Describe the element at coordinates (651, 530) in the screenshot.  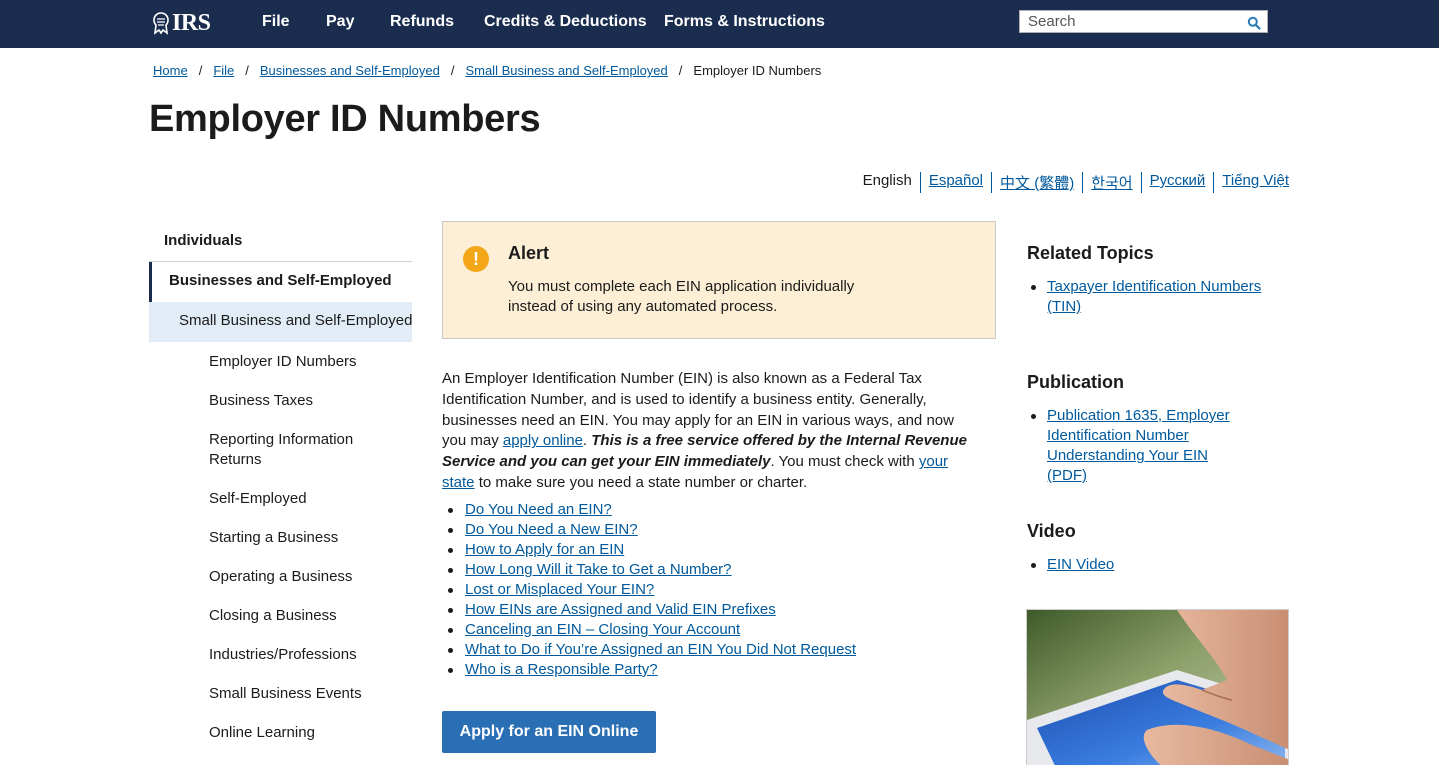
I see `list-item: Do You Need a New EIN?` at that location.